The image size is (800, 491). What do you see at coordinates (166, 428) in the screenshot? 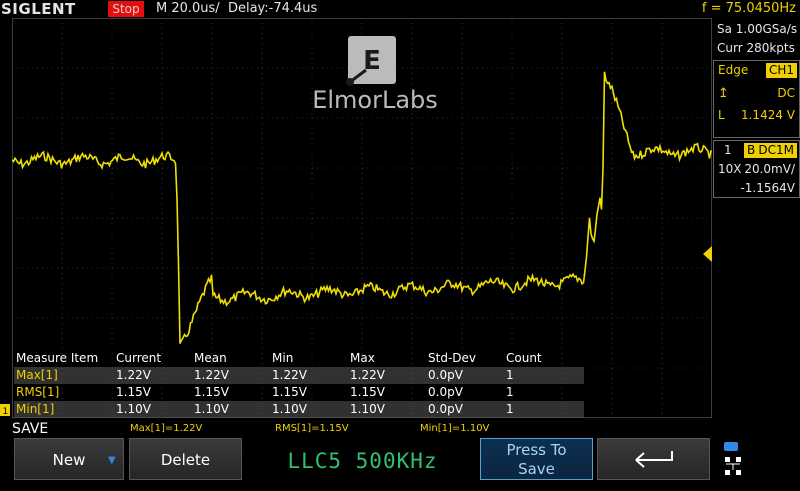
I see `stat-max: Max[1]=1.22V` at bounding box center [166, 428].